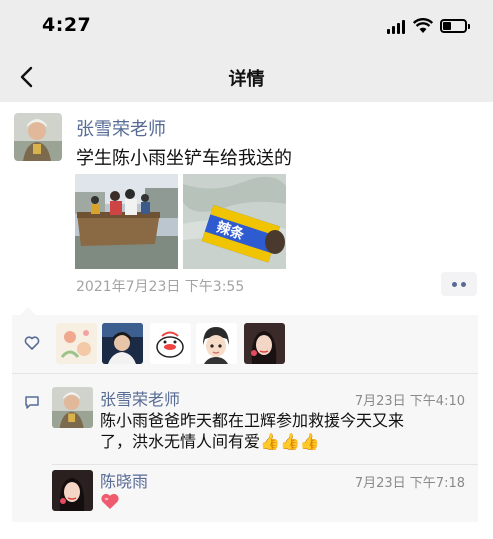  What do you see at coordinates (246, 79) in the screenshot?
I see `page-title: 详情` at bounding box center [246, 79].